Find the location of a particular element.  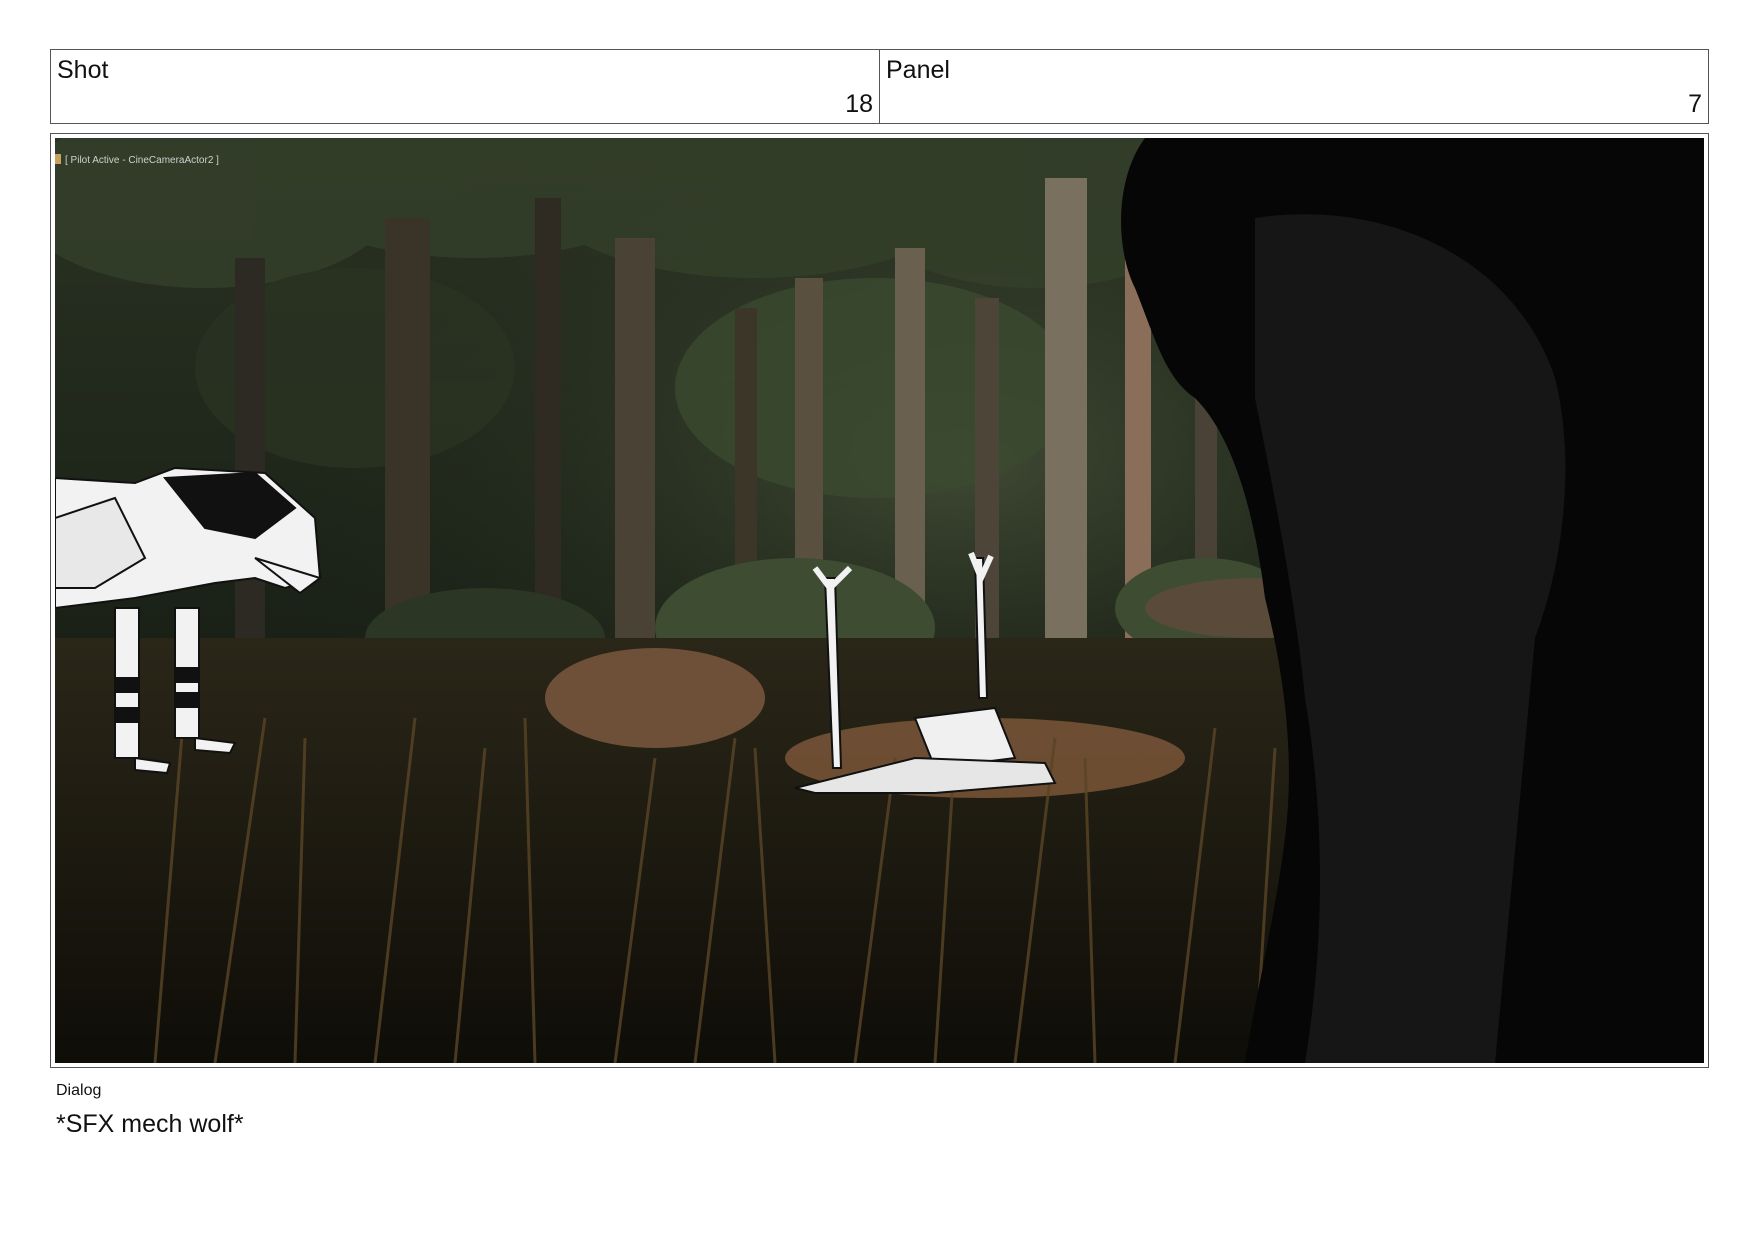

rock is located at coordinates (655, 698).